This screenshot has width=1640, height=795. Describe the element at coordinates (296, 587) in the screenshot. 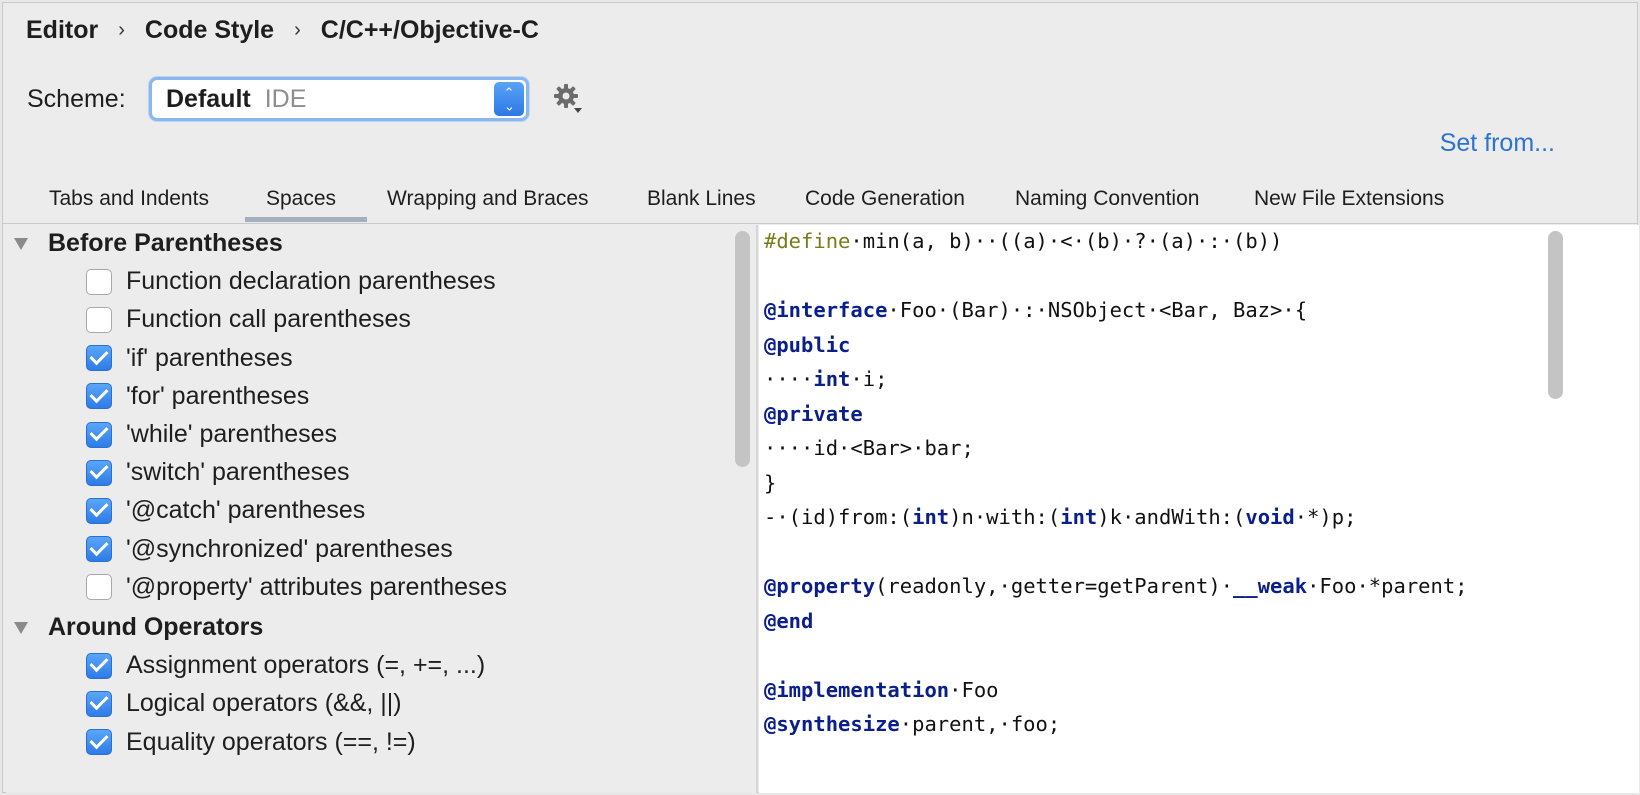

I see `option-row: '@property' attributes parentheses` at that location.